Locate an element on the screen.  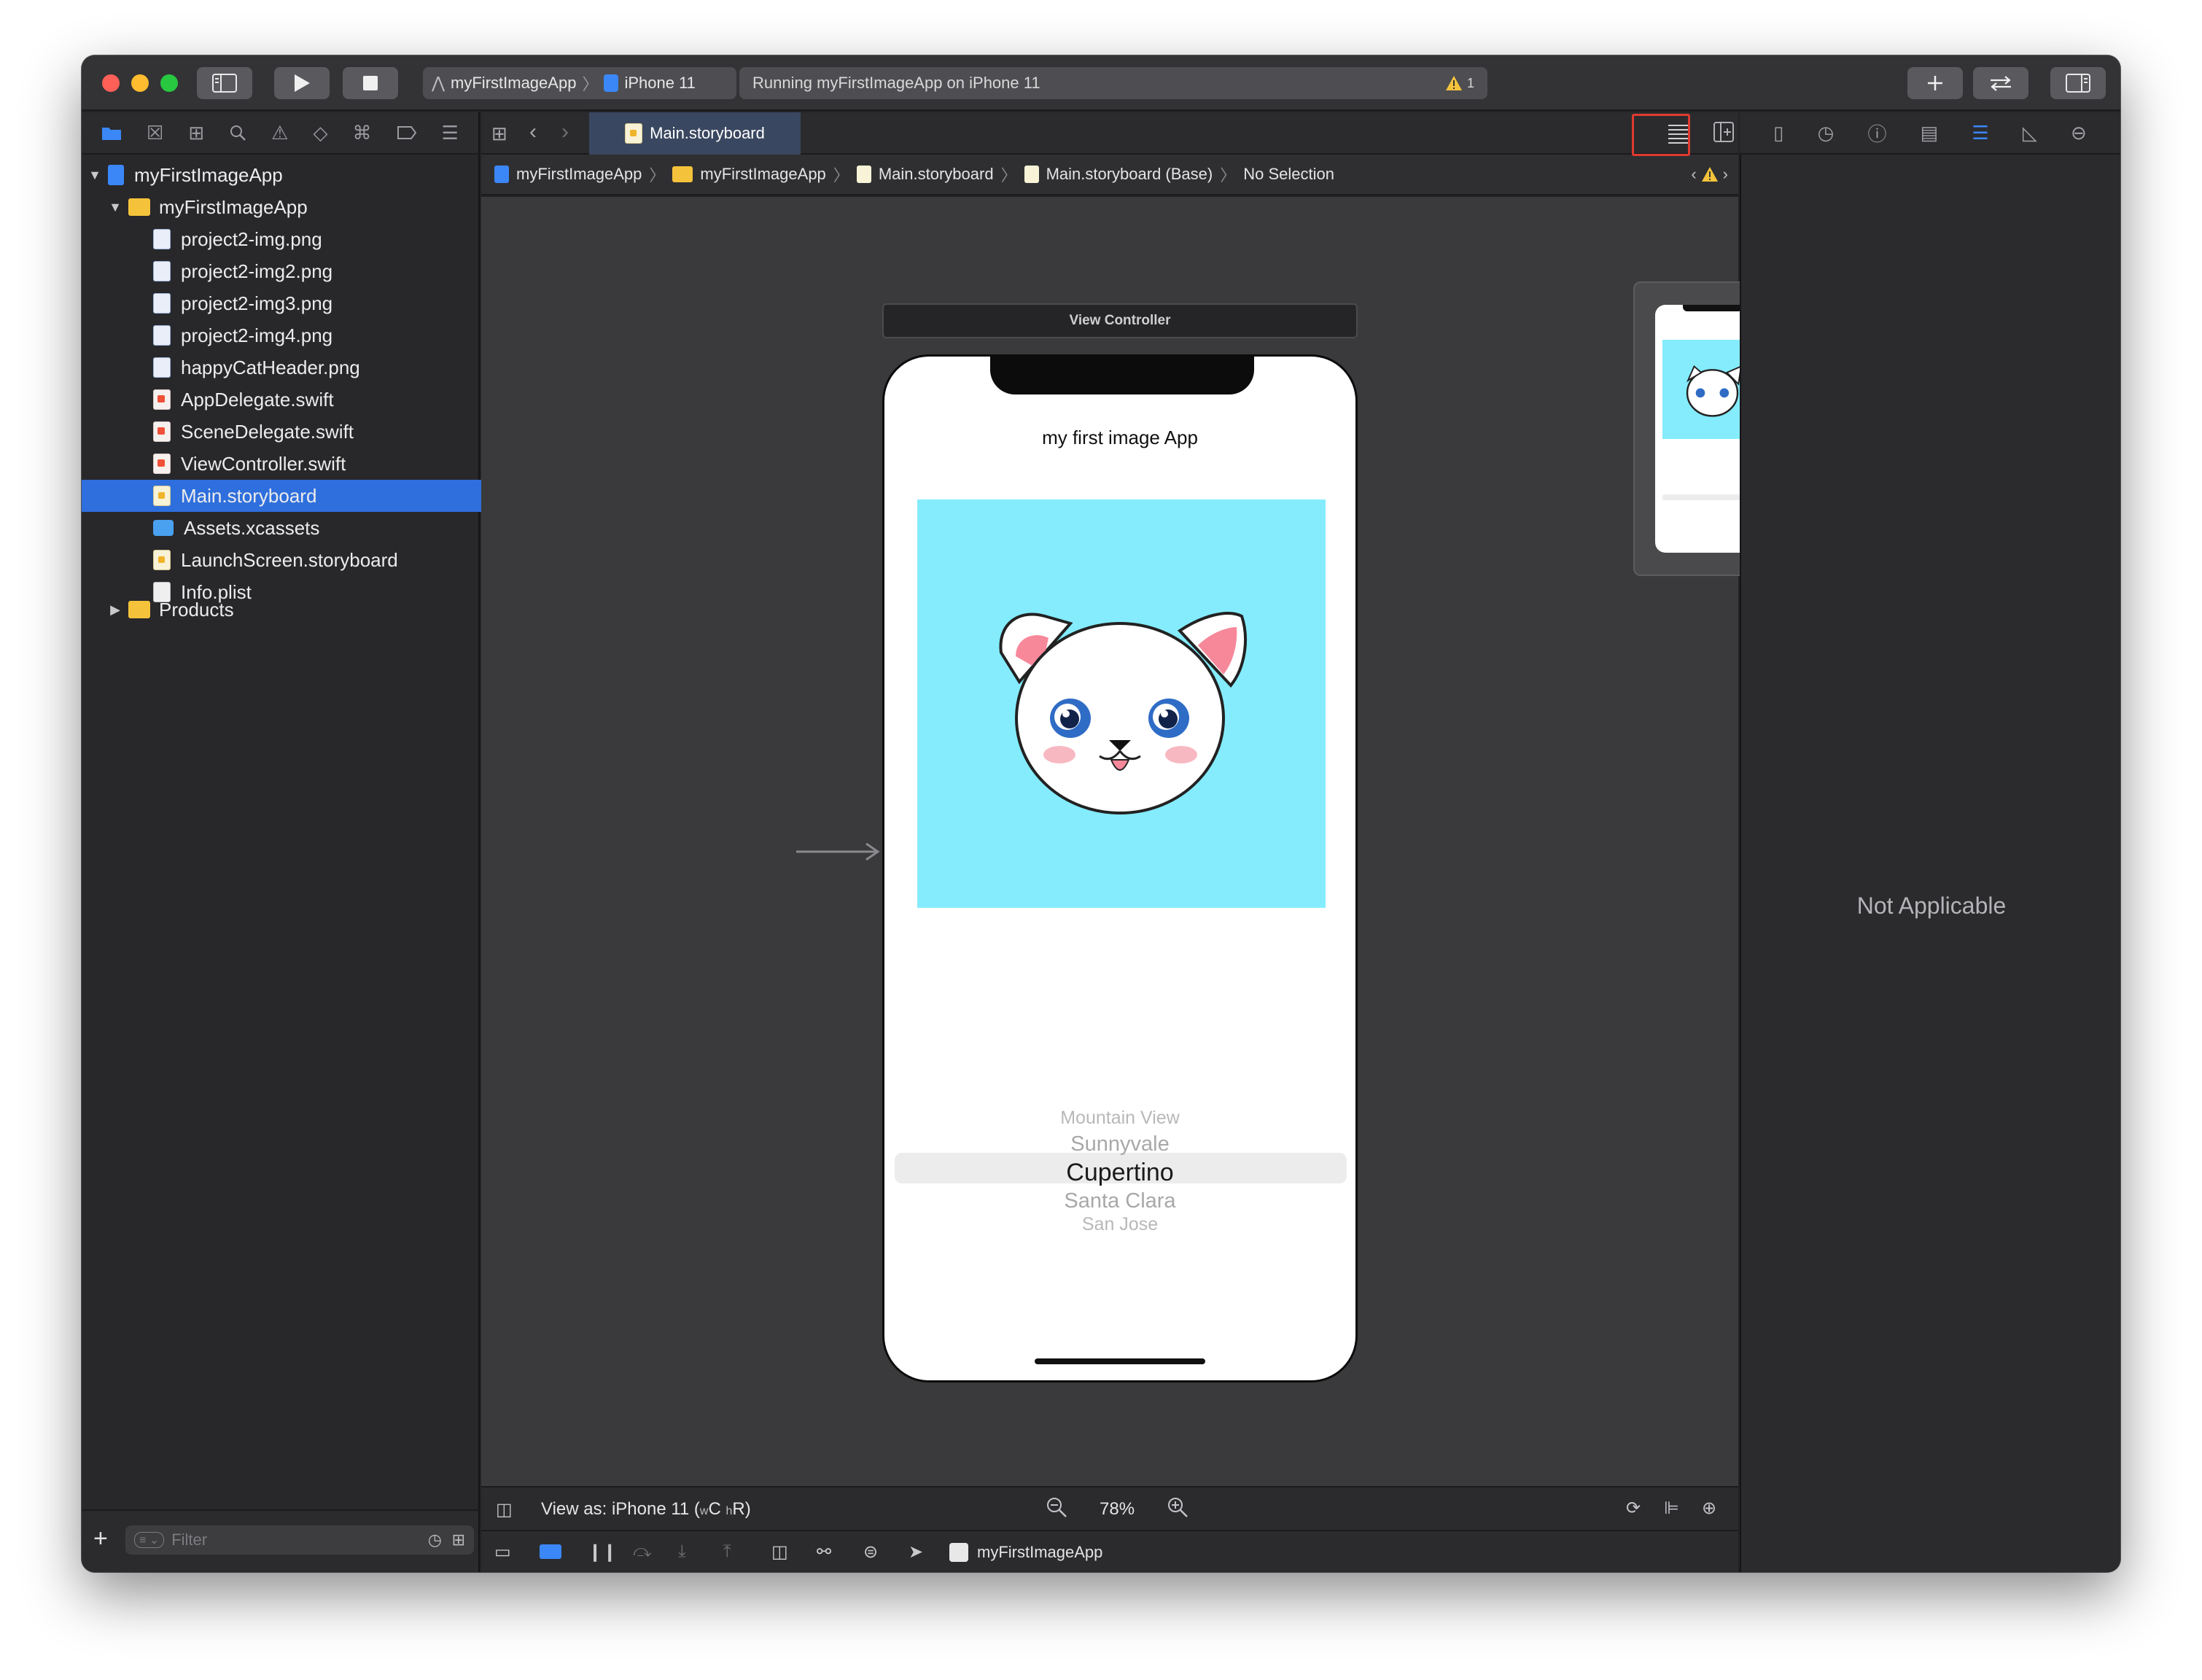
step-into-icon: ⤓ is located at coordinates (682, 1551).